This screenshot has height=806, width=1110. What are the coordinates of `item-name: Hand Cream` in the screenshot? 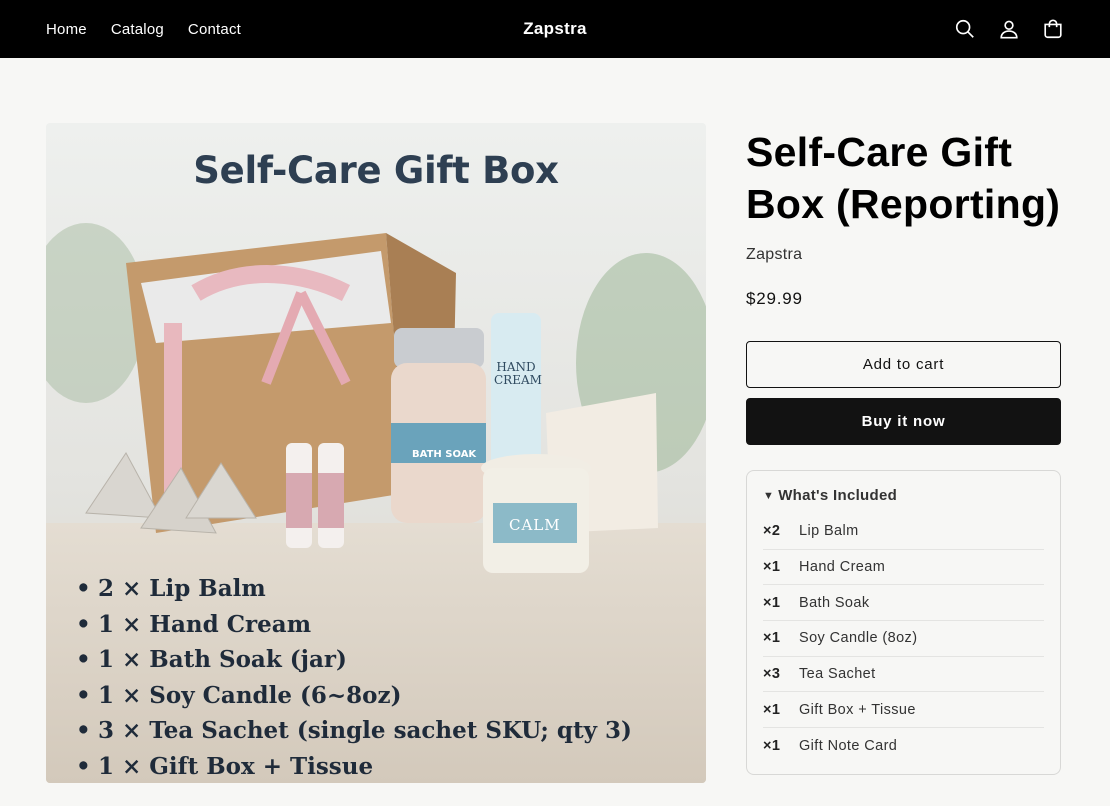 It's located at (842, 567).